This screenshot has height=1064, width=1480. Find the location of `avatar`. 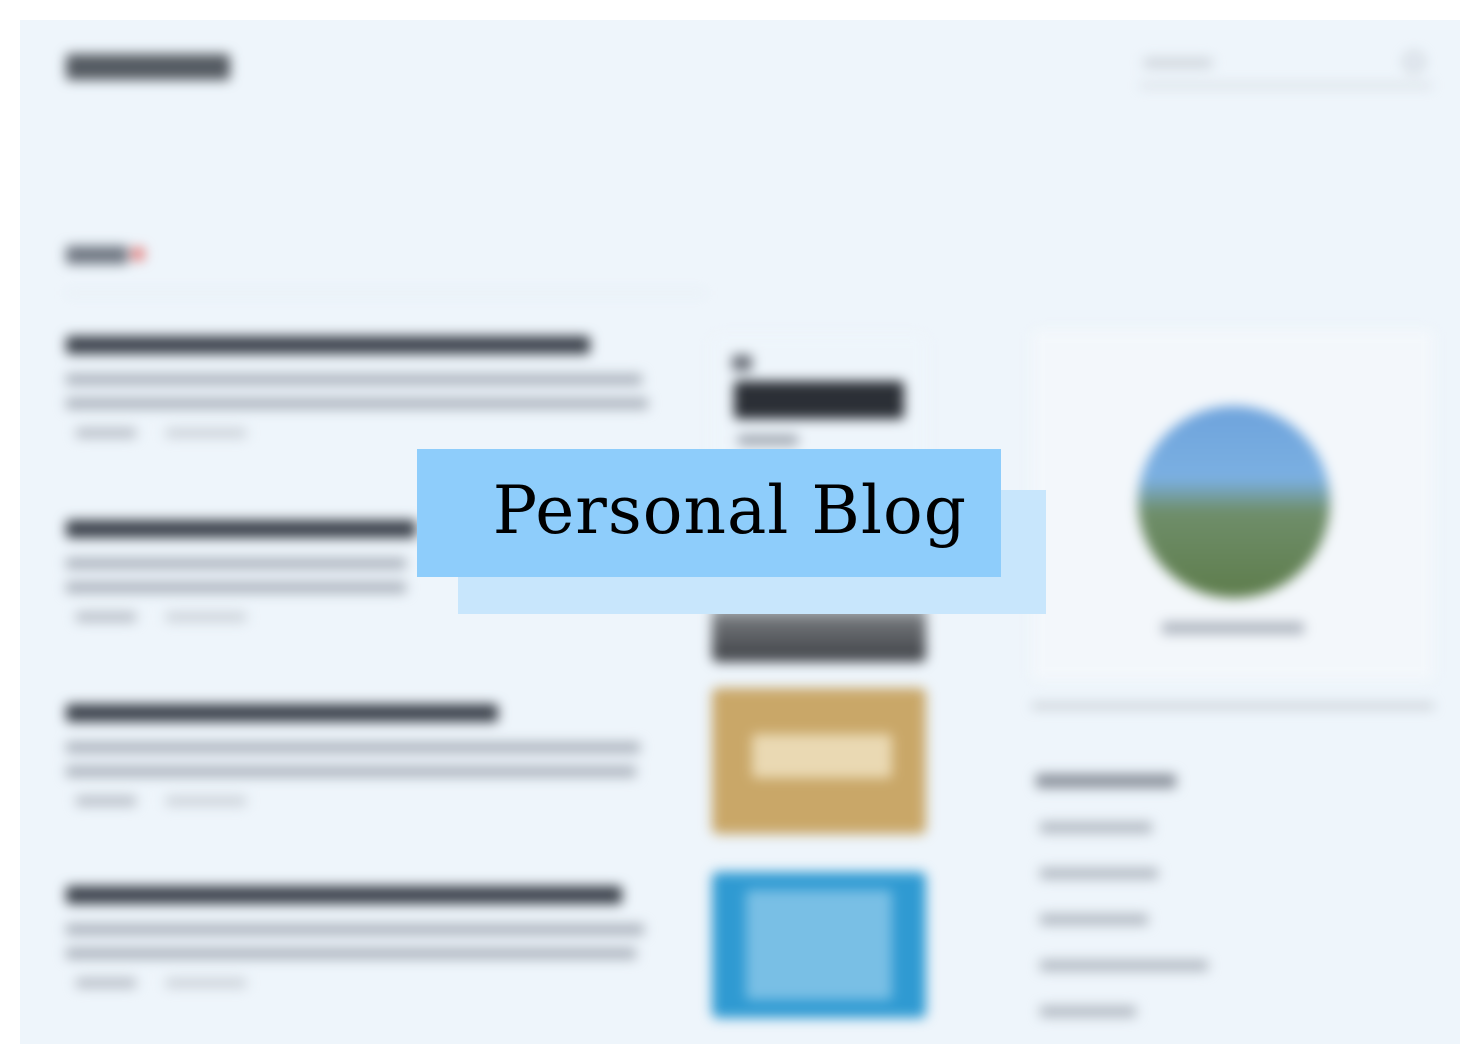

avatar is located at coordinates (1234, 502).